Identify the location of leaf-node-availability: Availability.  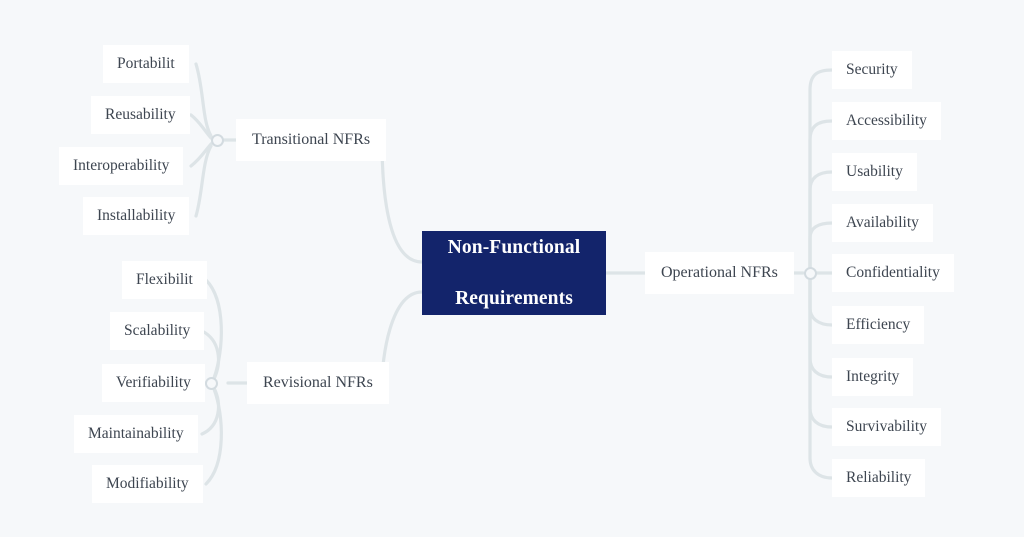
(882, 223).